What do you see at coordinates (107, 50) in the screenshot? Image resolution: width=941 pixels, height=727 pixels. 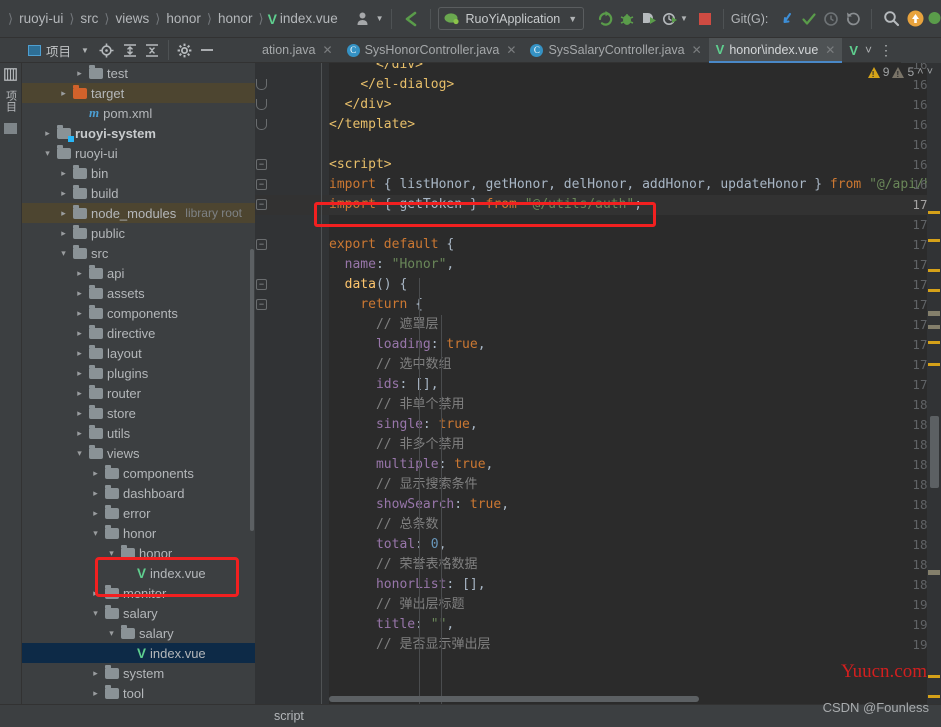 I see `locate-icon` at bounding box center [107, 50].